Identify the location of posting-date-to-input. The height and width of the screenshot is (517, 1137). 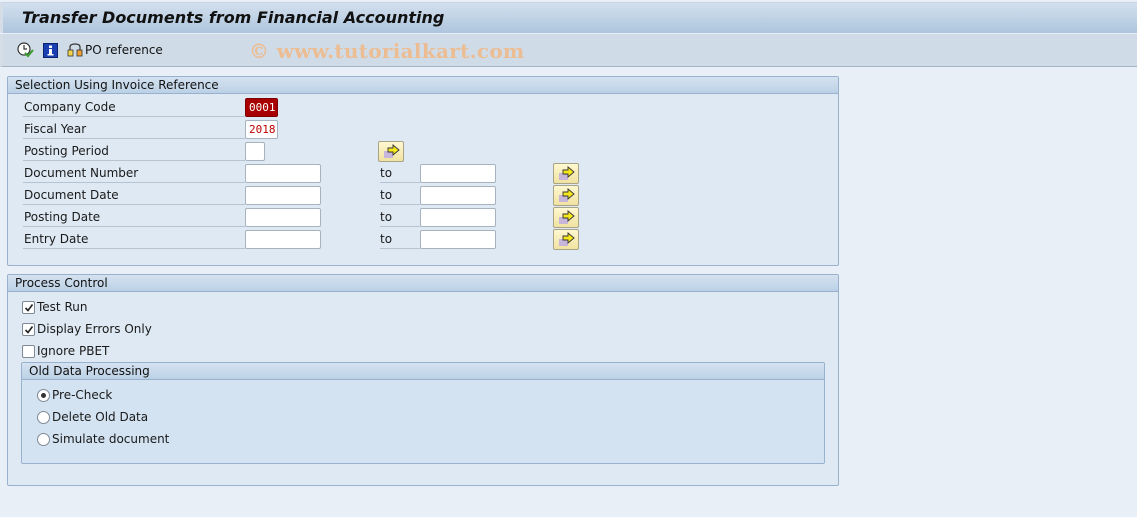
(458, 217).